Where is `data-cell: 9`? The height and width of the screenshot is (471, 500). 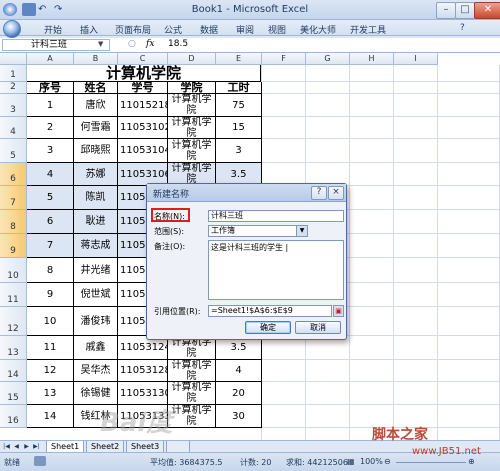
data-cell: 9 is located at coordinates (50, 295).